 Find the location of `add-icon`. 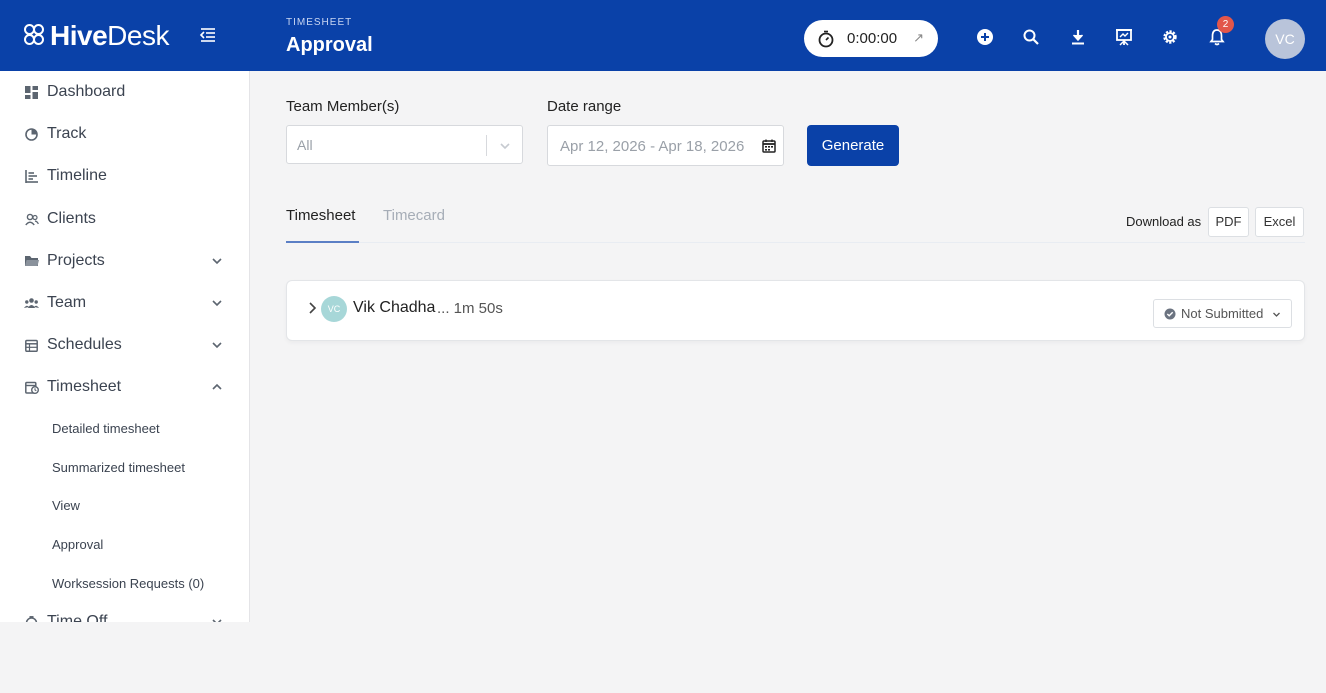

add-icon is located at coordinates (985, 37).